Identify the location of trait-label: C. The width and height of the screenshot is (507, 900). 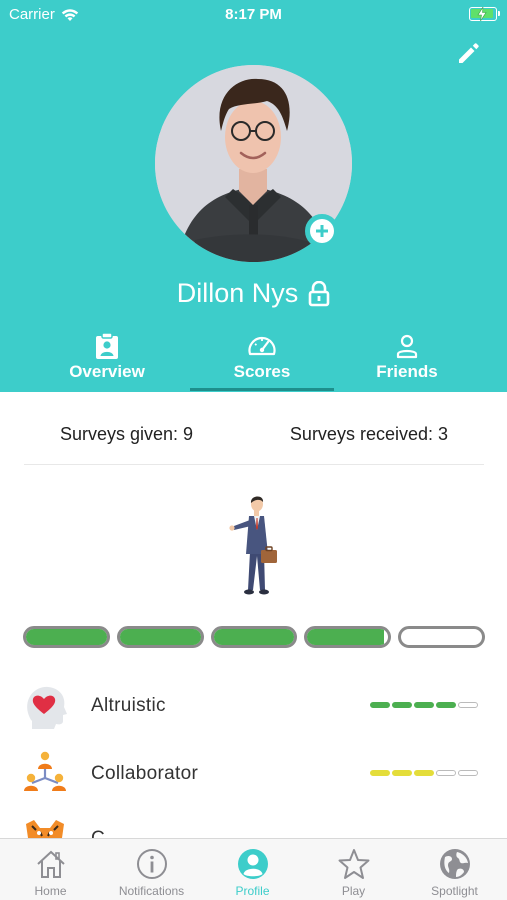
(98, 833).